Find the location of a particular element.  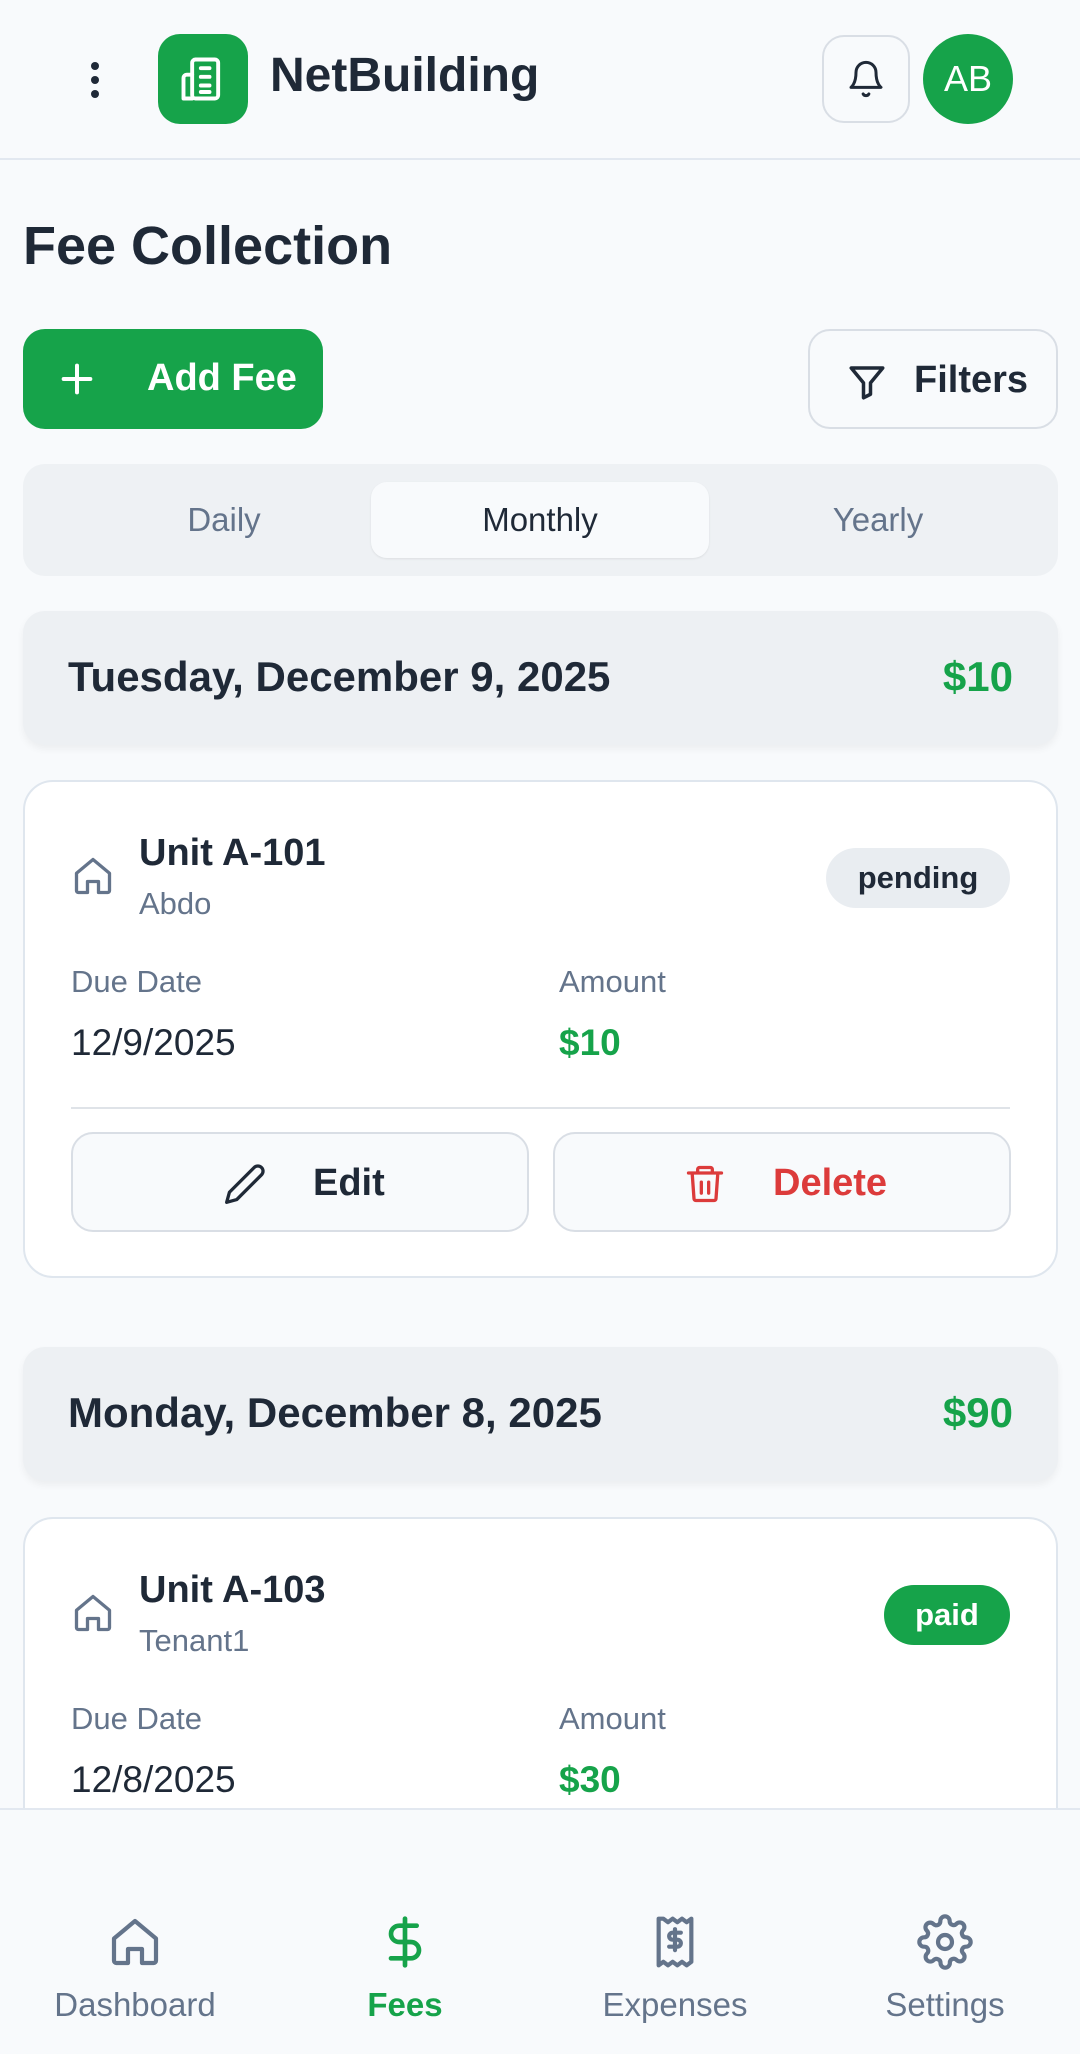

group-total: $90 is located at coordinates (977, 1412).